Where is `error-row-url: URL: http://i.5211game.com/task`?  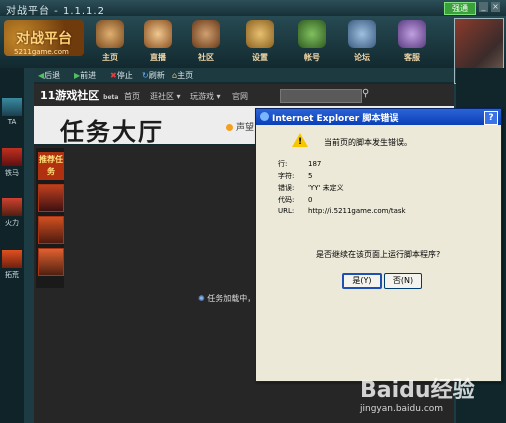 error-row-url: URL: http://i.5211game.com/task is located at coordinates (342, 211).